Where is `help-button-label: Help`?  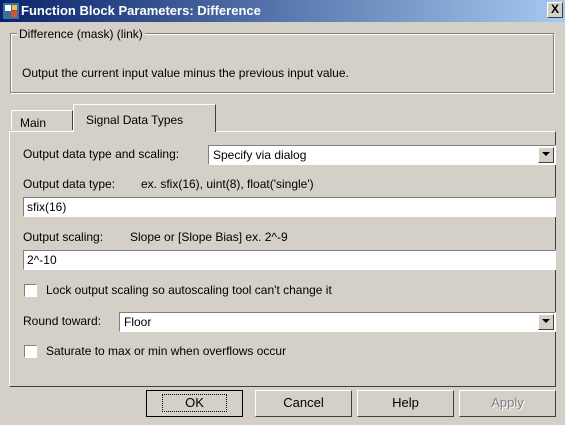 help-button-label: Help is located at coordinates (405, 402).